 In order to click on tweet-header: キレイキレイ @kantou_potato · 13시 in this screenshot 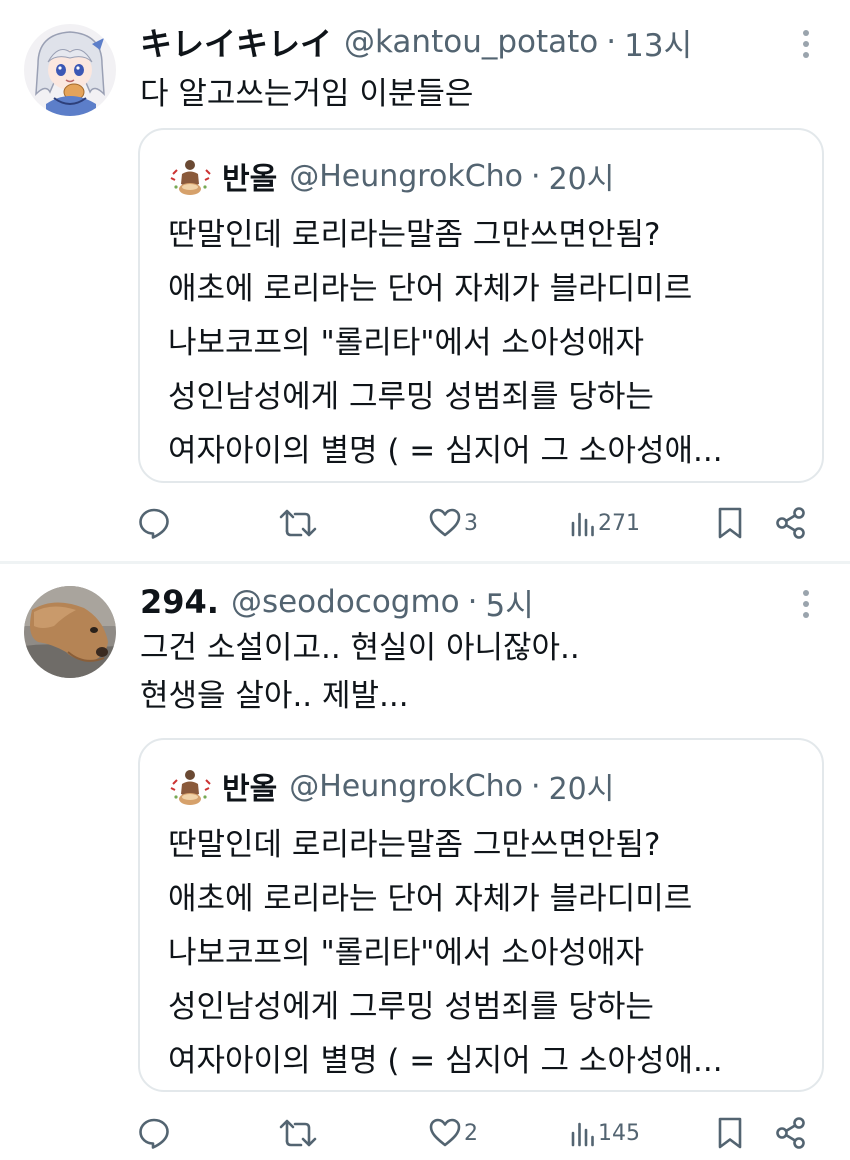, I will do `click(450, 42)`.